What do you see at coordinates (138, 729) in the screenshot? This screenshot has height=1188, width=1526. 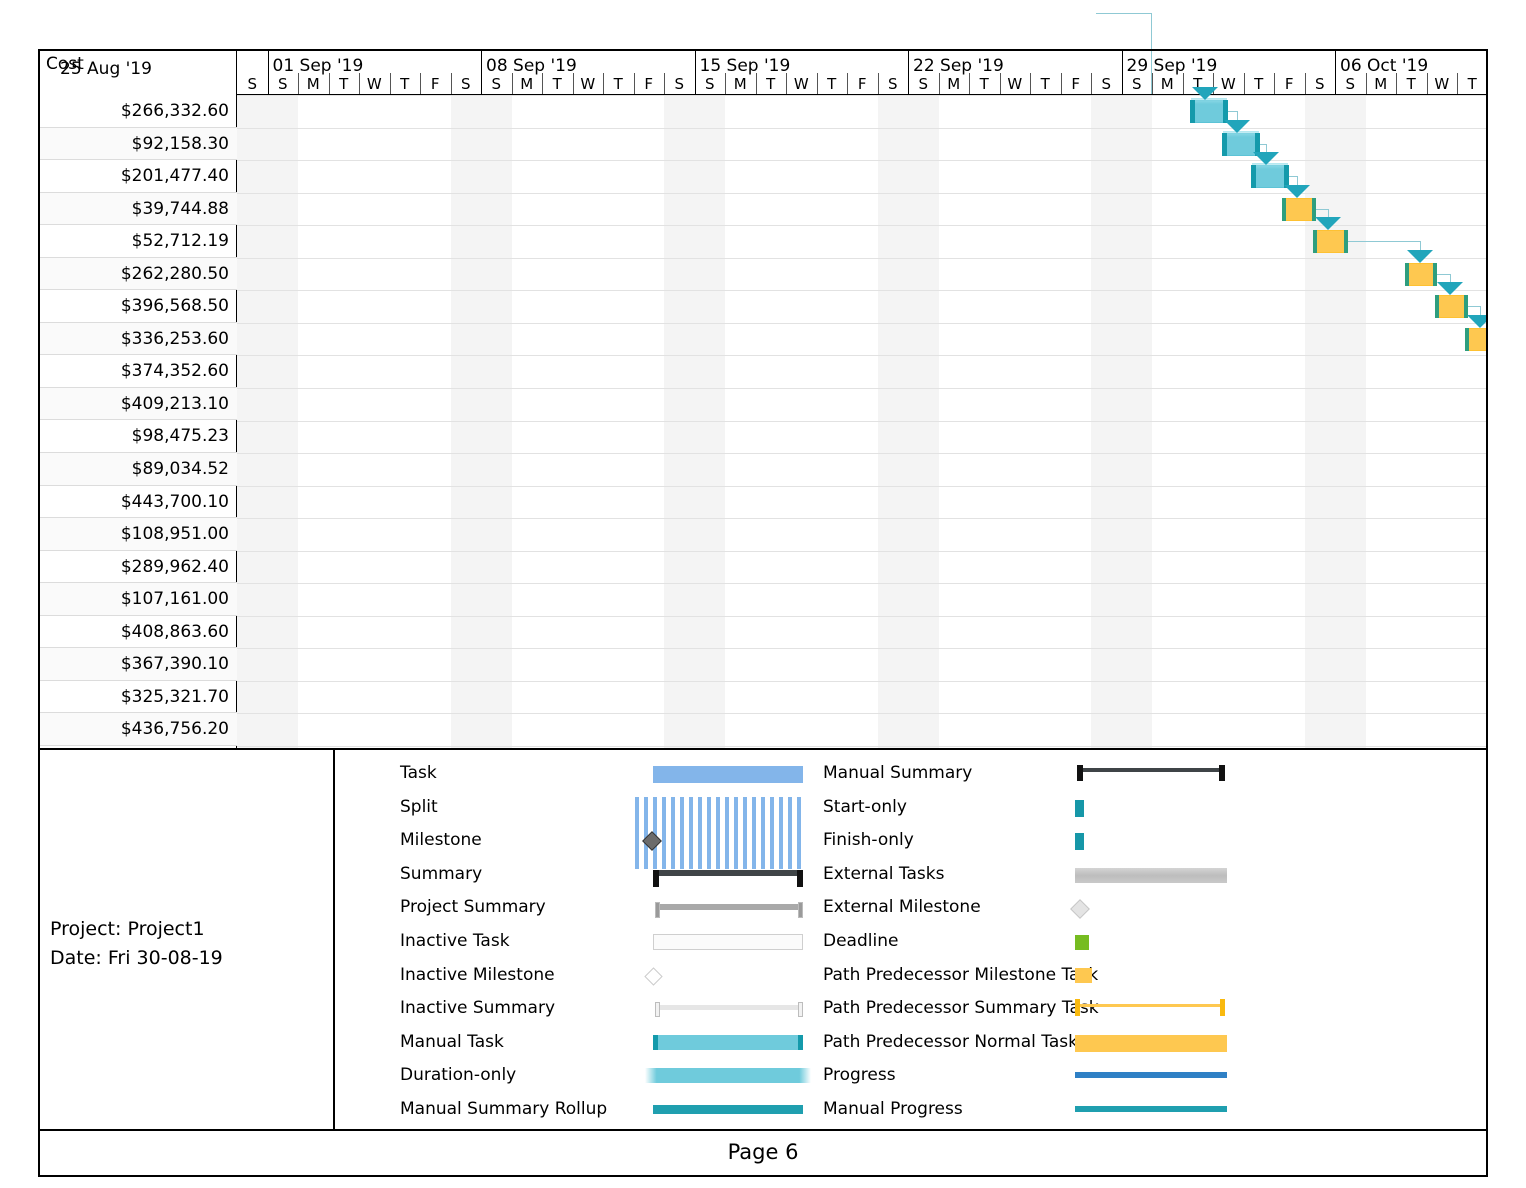 I see `cost-row: $436,756.20` at bounding box center [138, 729].